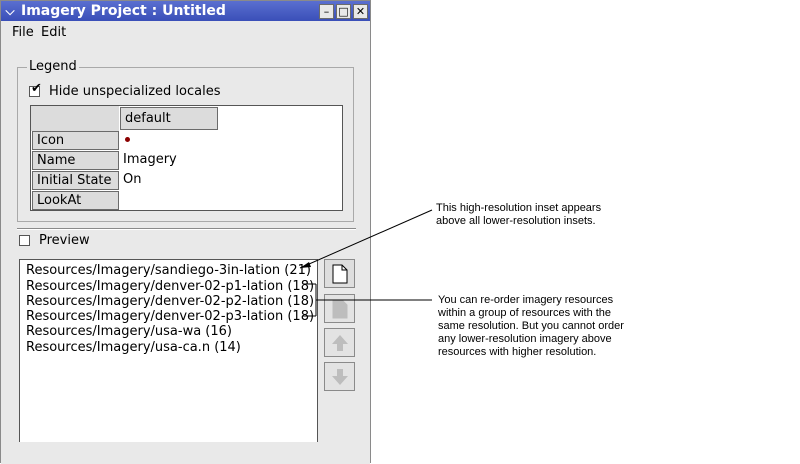  What do you see at coordinates (185, 453) in the screenshot?
I see `window-bottom` at bounding box center [185, 453].